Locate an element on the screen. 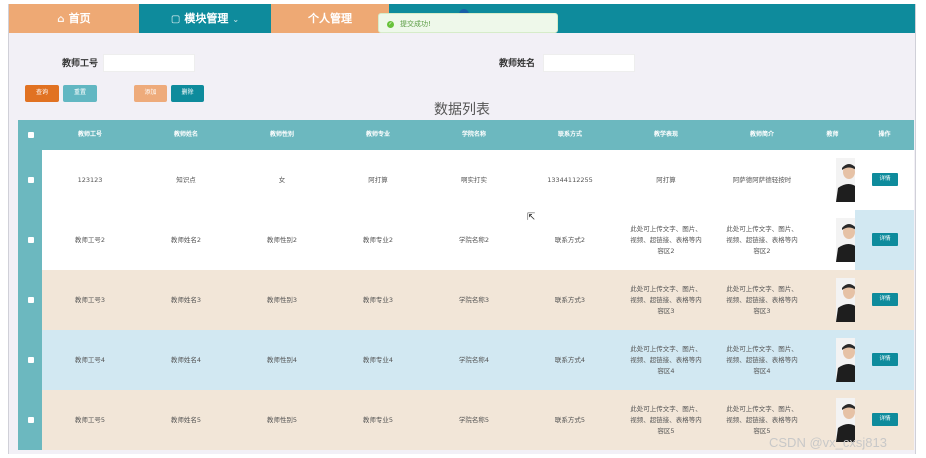 The width and height of the screenshot is (926, 458). column-header: 操作 is located at coordinates (884, 134).